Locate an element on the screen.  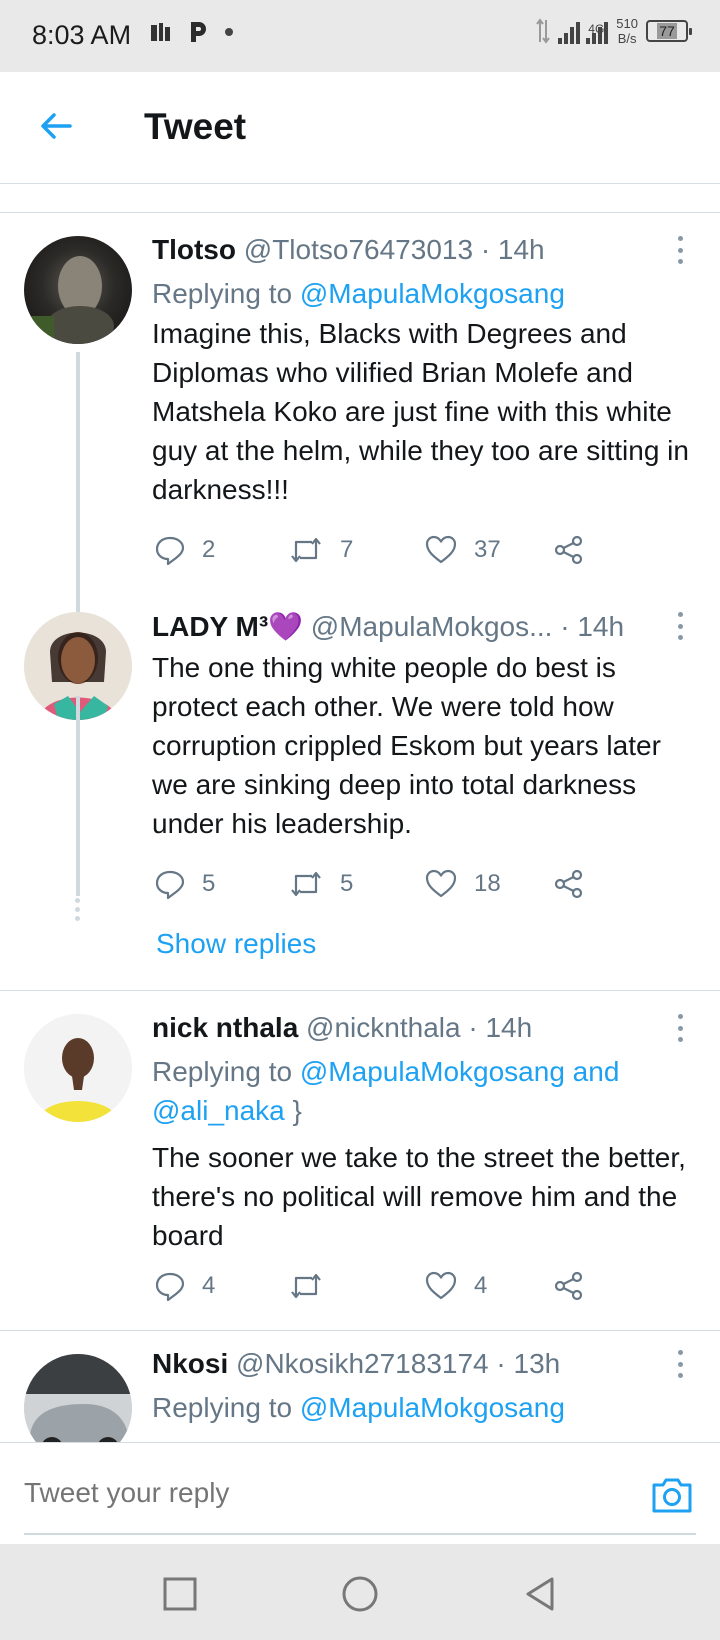
data-transfer-icon is located at coordinates (543, 31).